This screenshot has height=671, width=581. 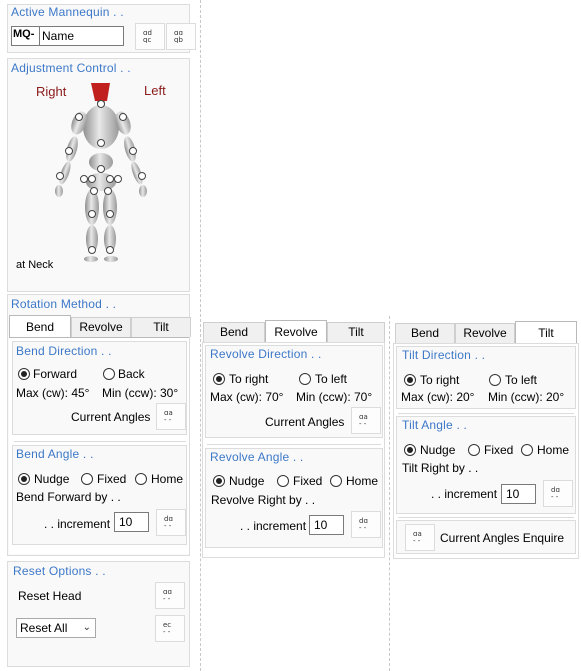 I want to click on min-angle: Min (ccw): 70°, so click(x=334, y=397).